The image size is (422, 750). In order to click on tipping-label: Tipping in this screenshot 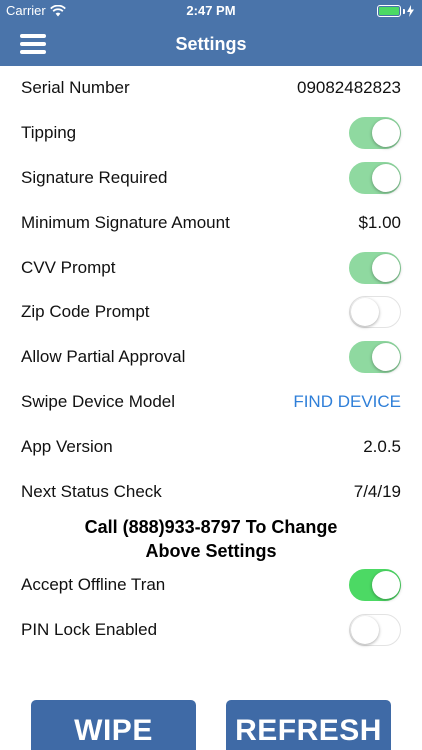, I will do `click(49, 133)`.